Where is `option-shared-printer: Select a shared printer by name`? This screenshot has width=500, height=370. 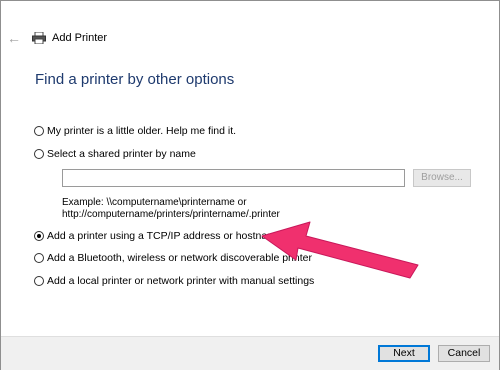
option-shared-printer: Select a shared printer by name is located at coordinates (115, 154).